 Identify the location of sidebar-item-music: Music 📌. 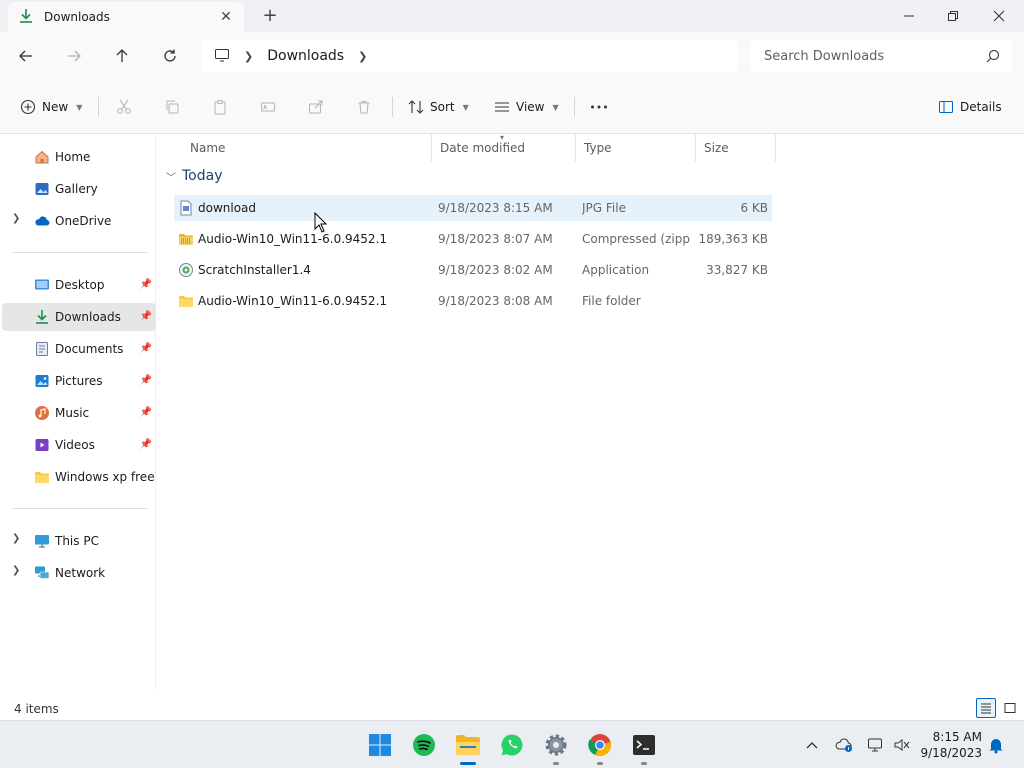
(79, 413).